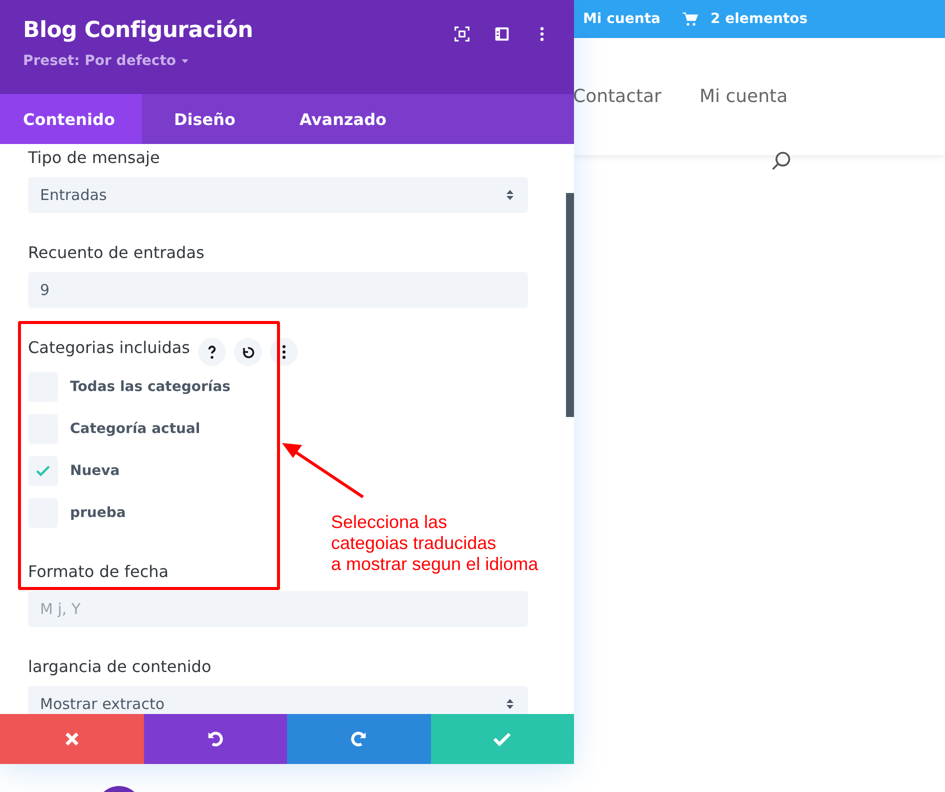 The width and height of the screenshot is (945, 792). Describe the element at coordinates (98, 513) in the screenshot. I see `option-label: prueba` at that location.